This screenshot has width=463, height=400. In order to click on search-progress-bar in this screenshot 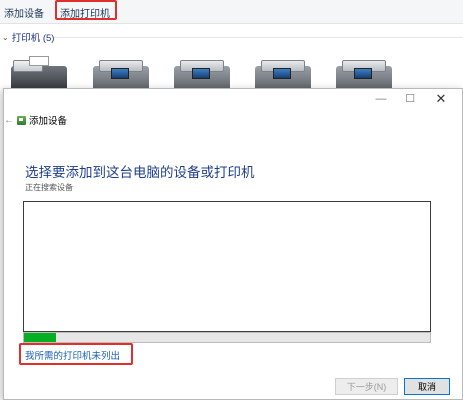, I will do `click(227, 337)`.